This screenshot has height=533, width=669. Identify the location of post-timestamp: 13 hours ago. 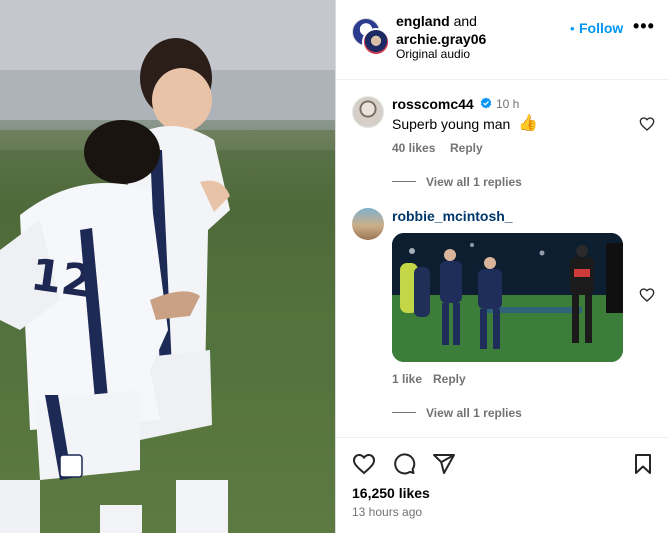
(387, 512).